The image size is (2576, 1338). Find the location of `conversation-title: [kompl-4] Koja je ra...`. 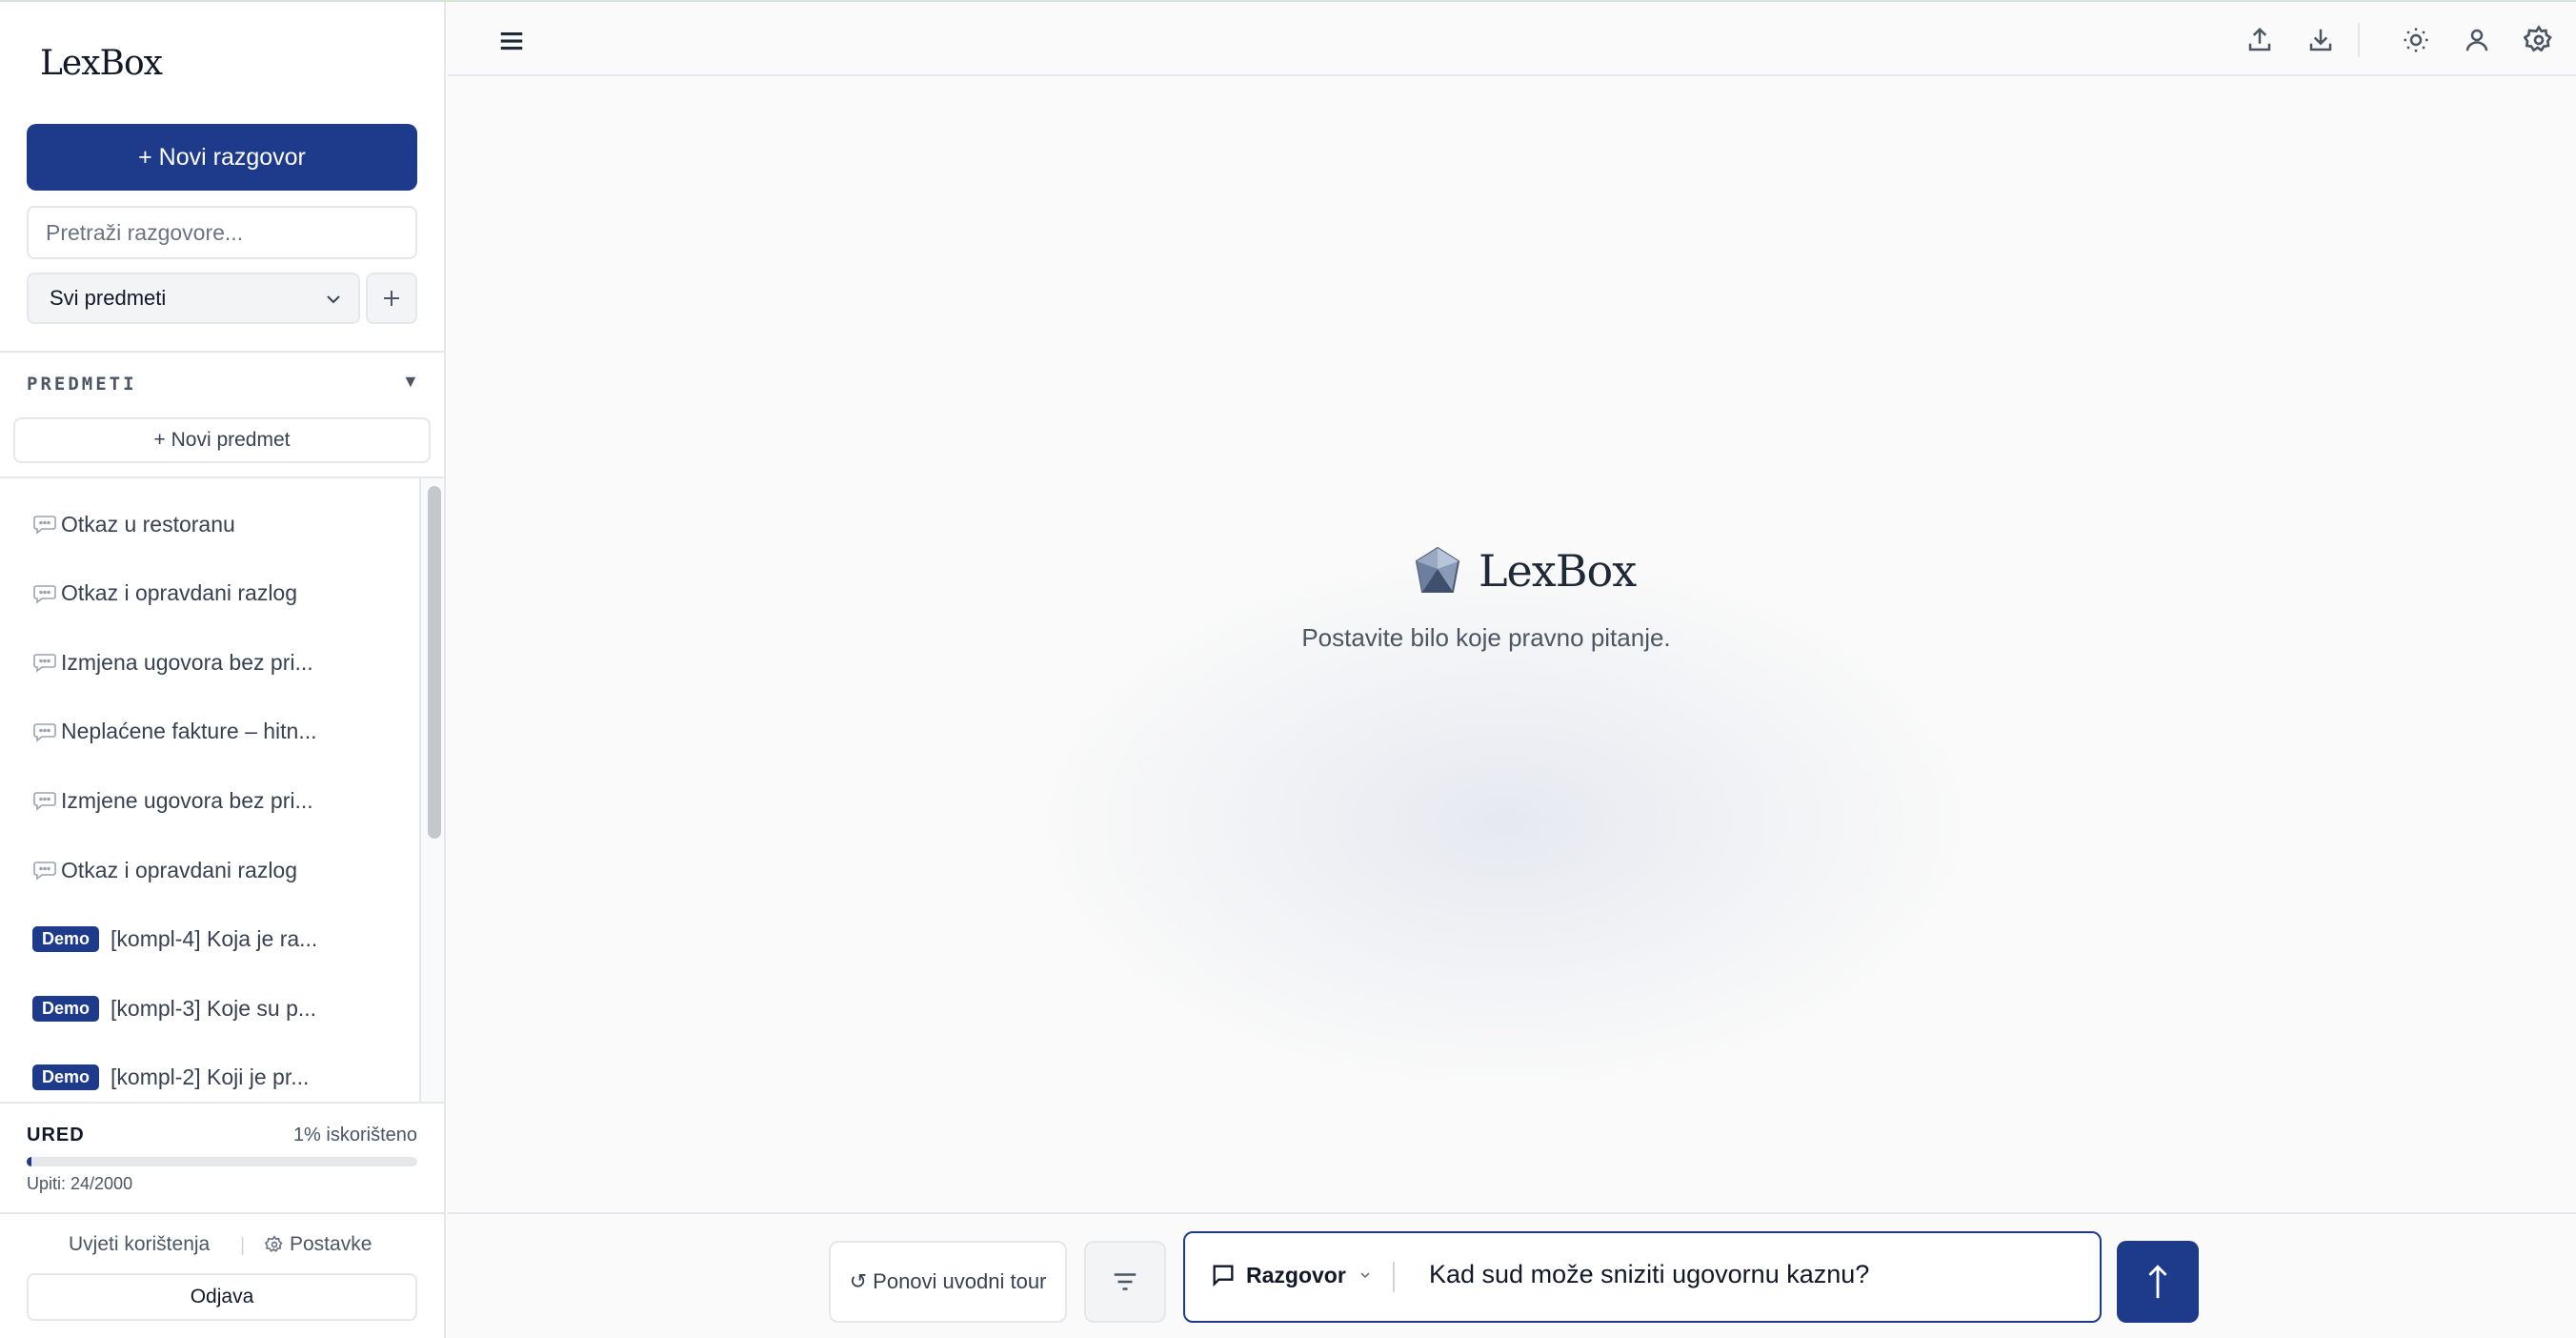

conversation-title: [kompl-4] Koja je ra... is located at coordinates (214, 939).